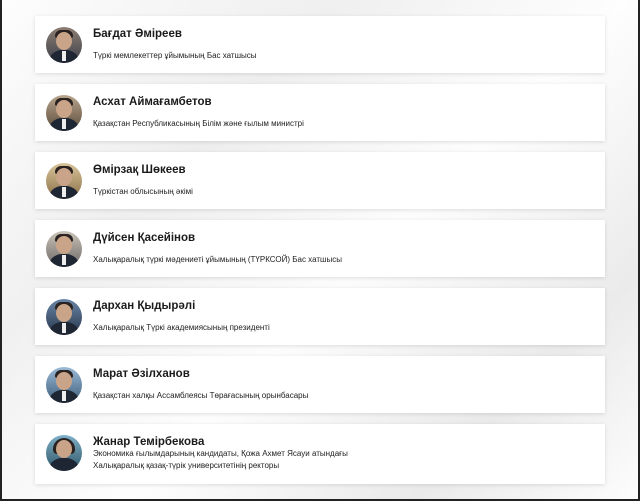 Image resolution: width=640 pixels, height=501 pixels. Describe the element at coordinates (149, 442) in the screenshot. I see `speaker-name: Жанар Темірбекова` at that location.